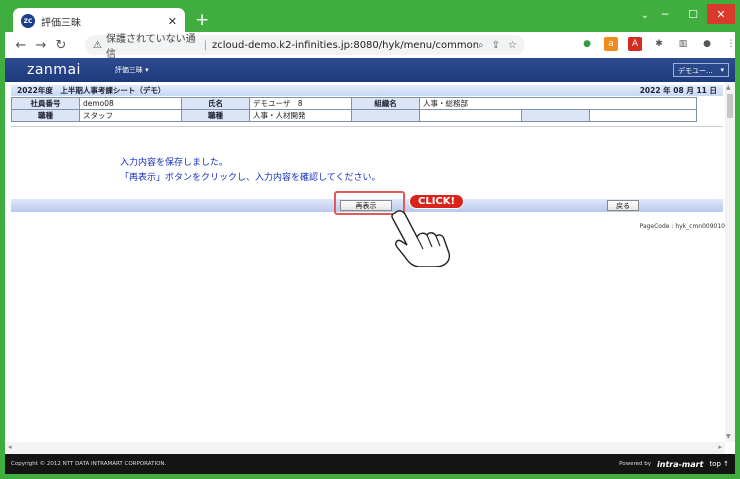 The width and height of the screenshot is (740, 479). Describe the element at coordinates (623, 205) in the screenshot. I see `back-button: 戻る` at that location.